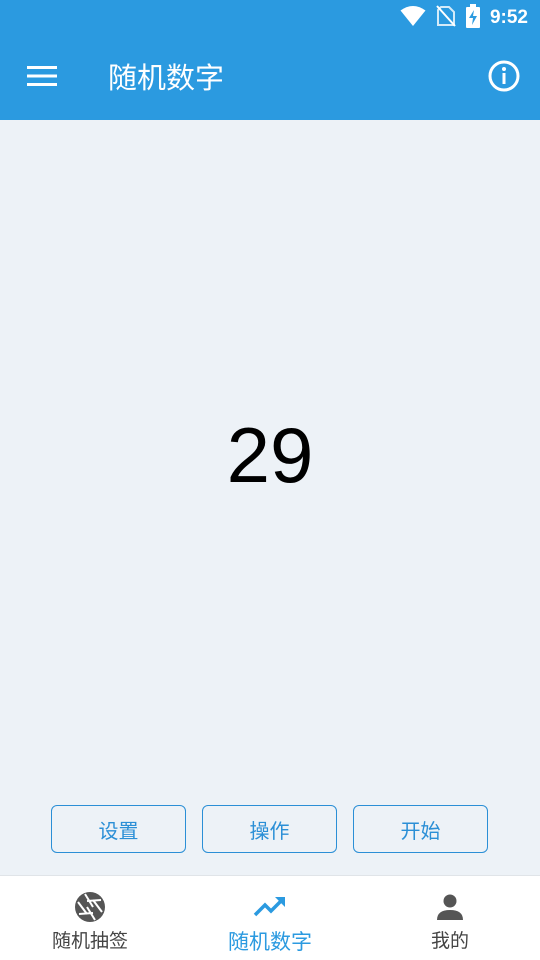 This screenshot has width=540, height=960. I want to click on status-bar: 9:52, so click(270, 18).